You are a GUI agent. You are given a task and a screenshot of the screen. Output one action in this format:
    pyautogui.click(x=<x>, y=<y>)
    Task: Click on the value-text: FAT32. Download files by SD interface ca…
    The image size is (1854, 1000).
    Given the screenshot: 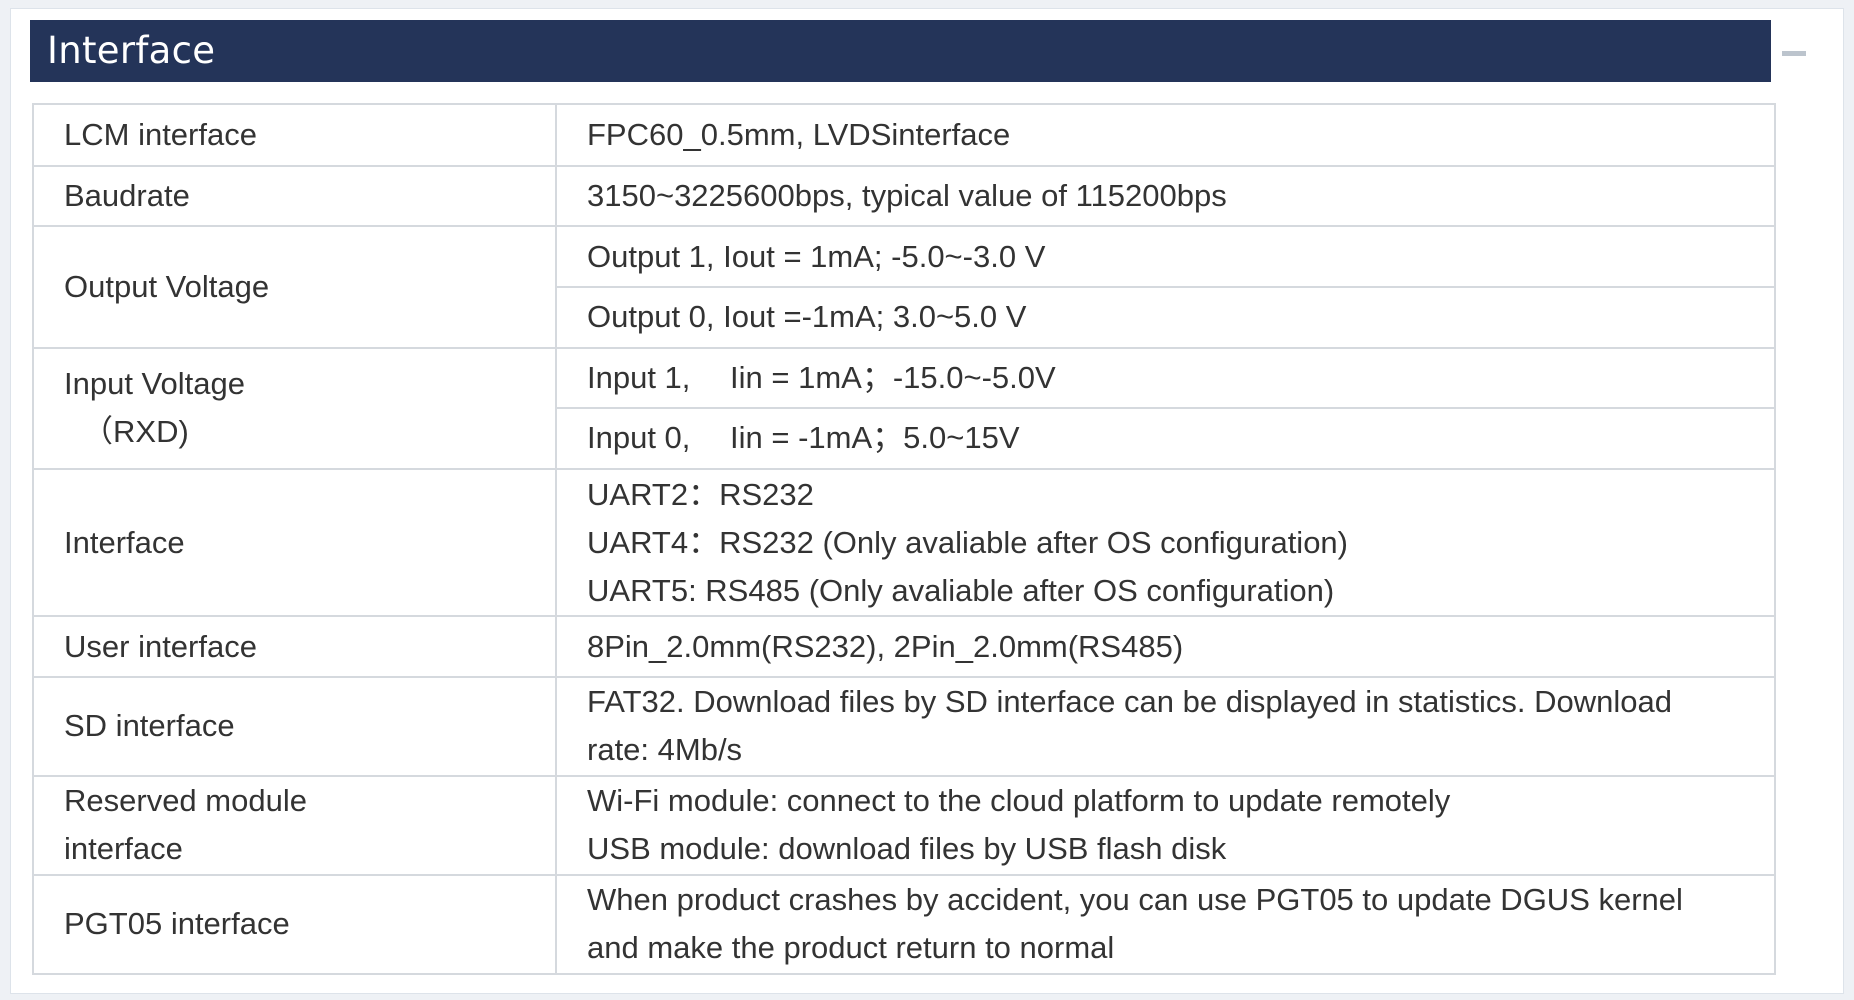 What is the action you would take?
    pyautogui.click(x=1129, y=726)
    